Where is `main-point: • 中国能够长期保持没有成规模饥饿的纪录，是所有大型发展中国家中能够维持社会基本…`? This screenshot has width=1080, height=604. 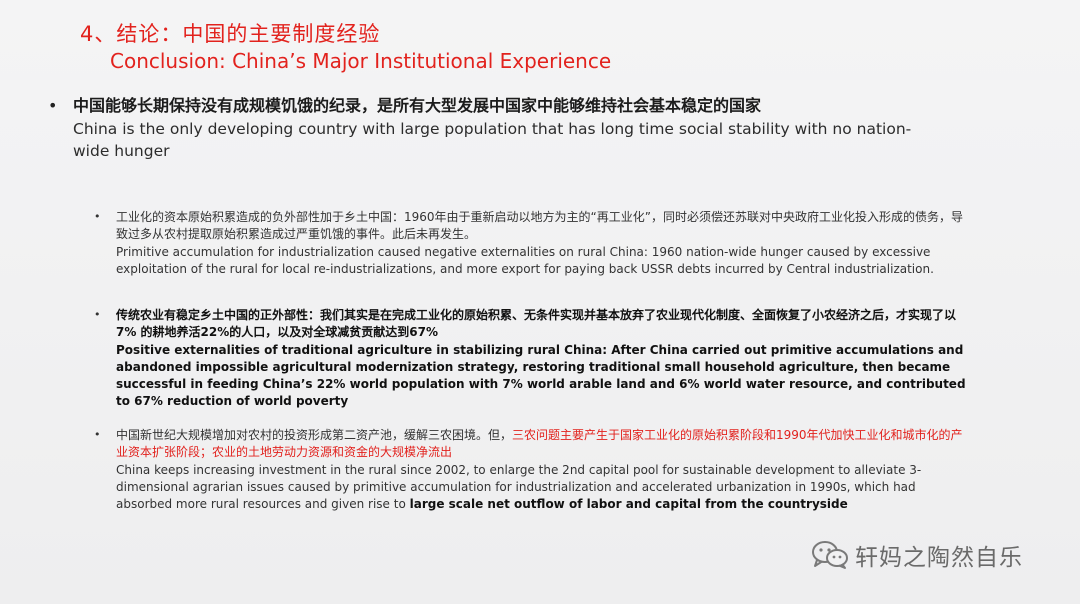 main-point: • 中国能够长期保持没有成规模饥饿的纪录，是所有大型发展中国家中能够维持社会基本… is located at coordinates (498, 128).